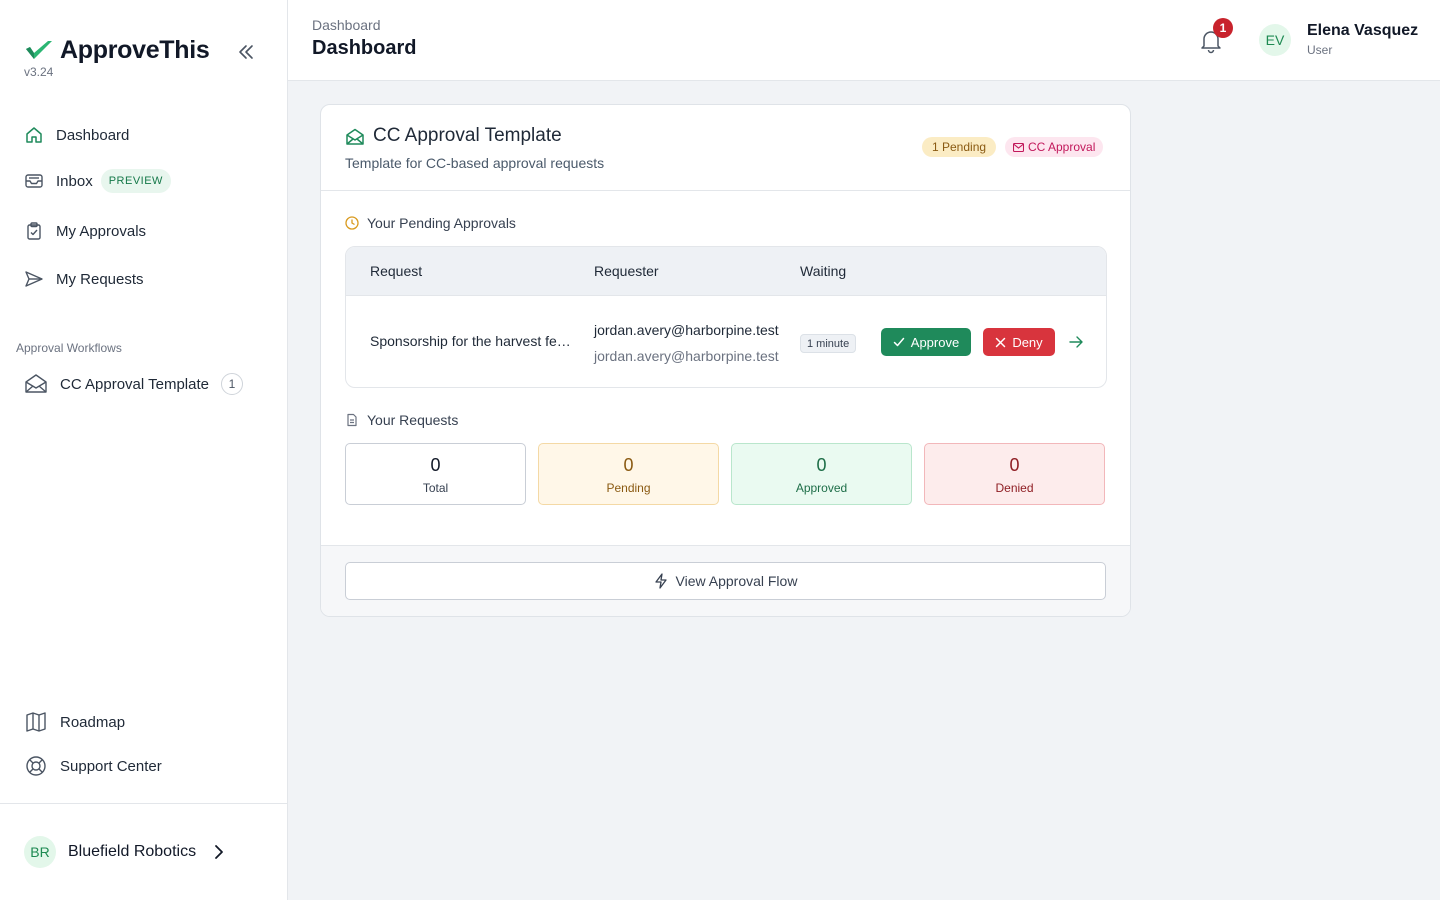 Image resolution: width=1440 pixels, height=900 pixels. What do you see at coordinates (231, 384) in the screenshot?
I see `workflow-count-badge: 1` at bounding box center [231, 384].